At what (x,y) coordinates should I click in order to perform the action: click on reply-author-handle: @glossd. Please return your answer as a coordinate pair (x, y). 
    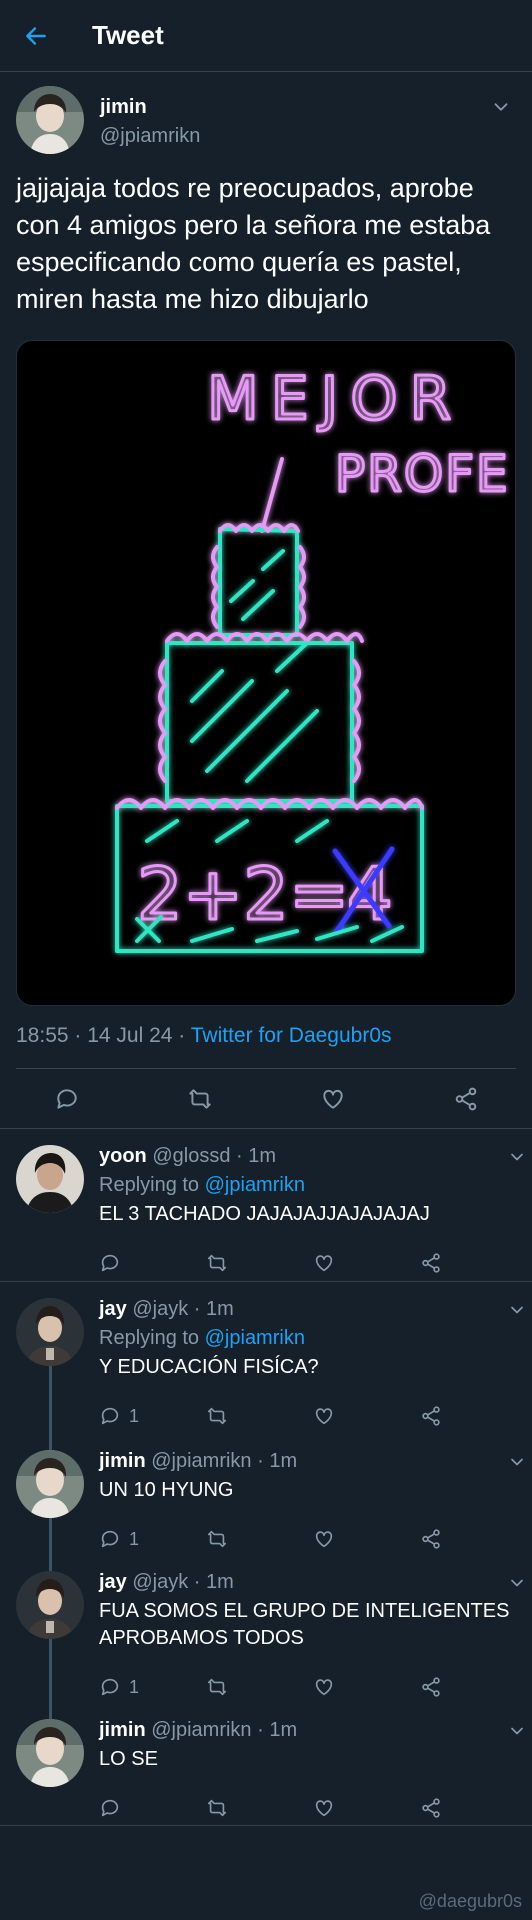
    Looking at the image, I should click on (191, 1156).